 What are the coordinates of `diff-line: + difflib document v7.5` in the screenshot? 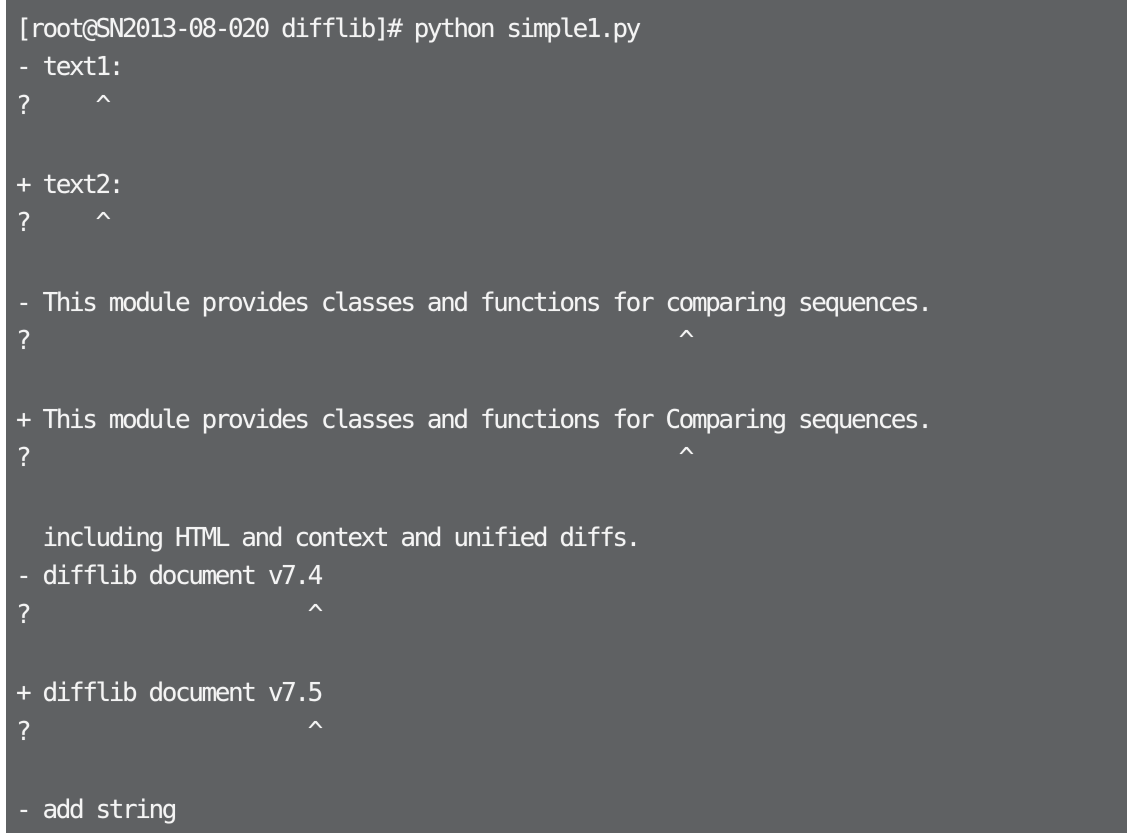 It's located at (169, 693).